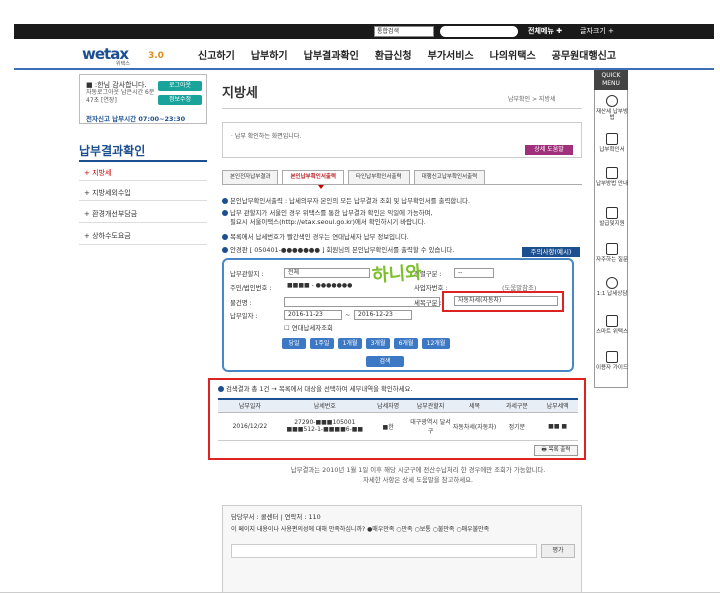  Describe the element at coordinates (612, 101) in the screenshot. I see `play-icon` at that location.